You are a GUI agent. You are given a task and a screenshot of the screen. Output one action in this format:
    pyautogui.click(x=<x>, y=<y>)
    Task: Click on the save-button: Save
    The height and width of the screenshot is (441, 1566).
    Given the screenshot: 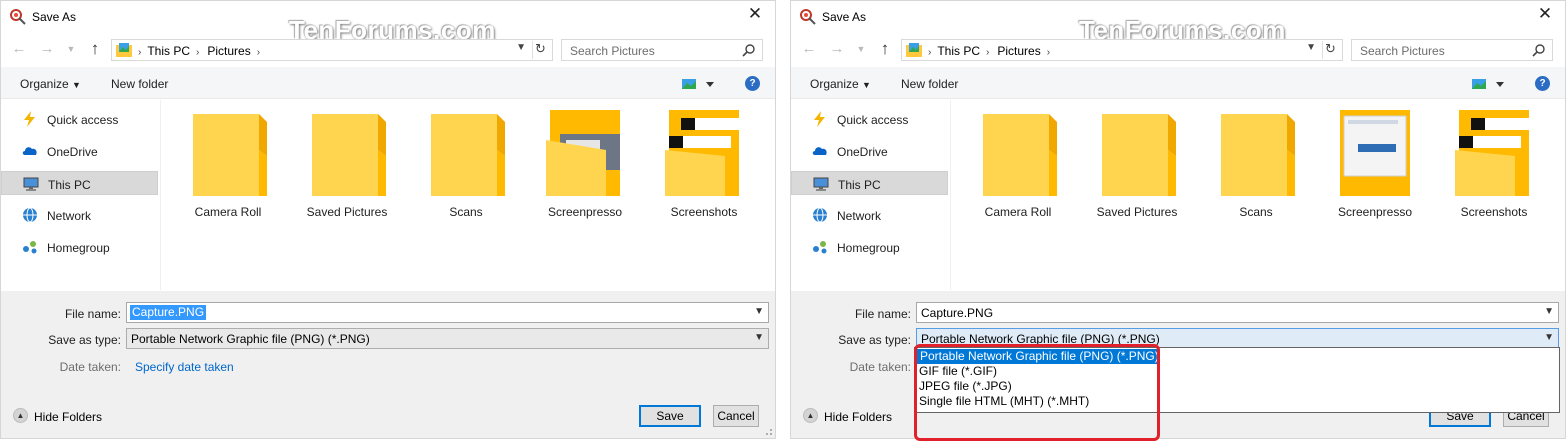 What is the action you would take?
    pyautogui.click(x=670, y=416)
    